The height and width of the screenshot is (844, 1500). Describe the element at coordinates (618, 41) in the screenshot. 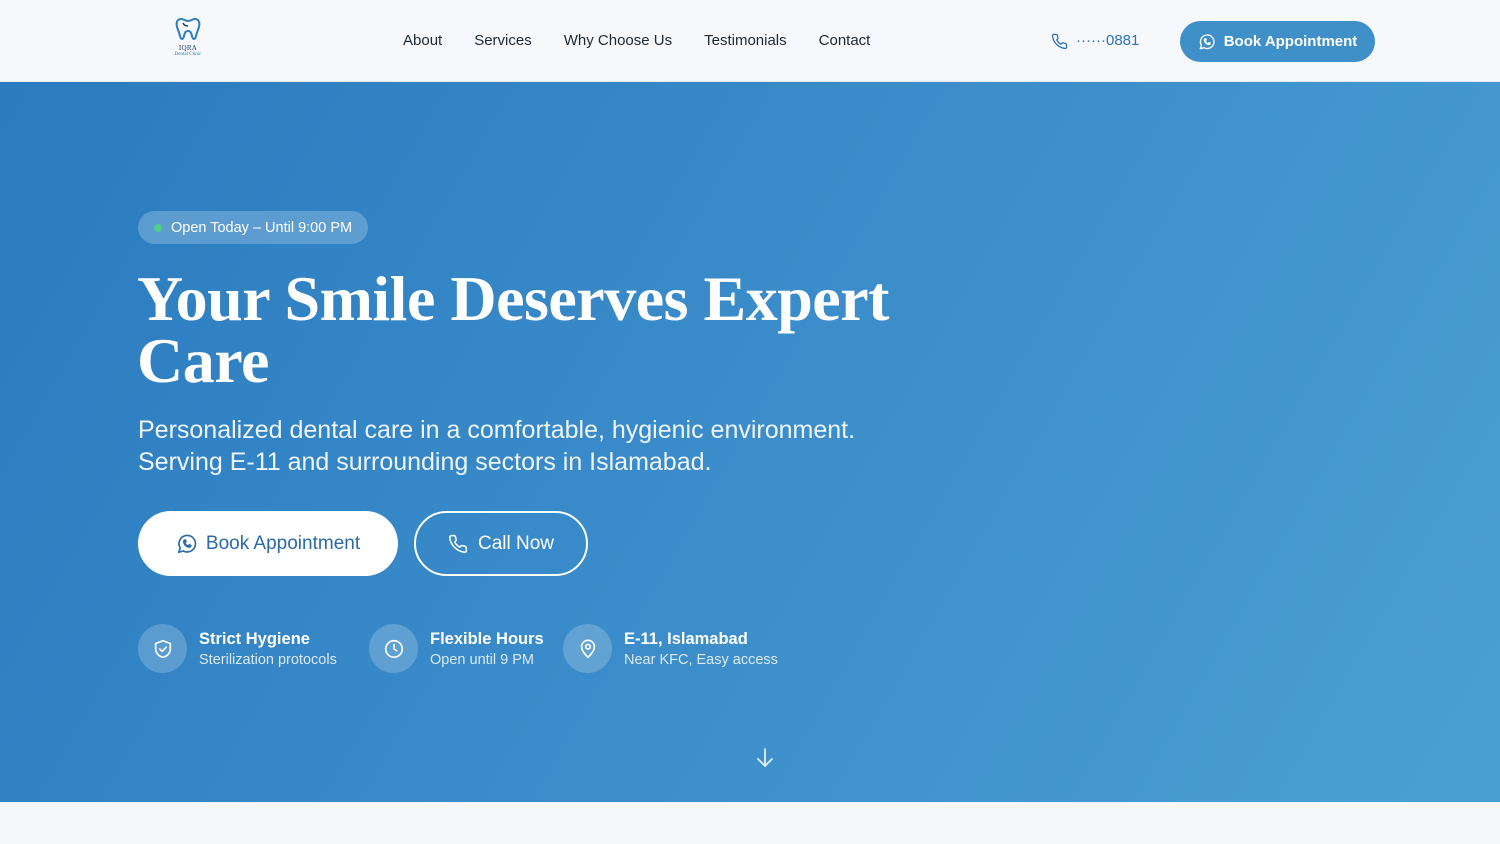

I see `nav-why-choose-us: Why Choose Us` at that location.